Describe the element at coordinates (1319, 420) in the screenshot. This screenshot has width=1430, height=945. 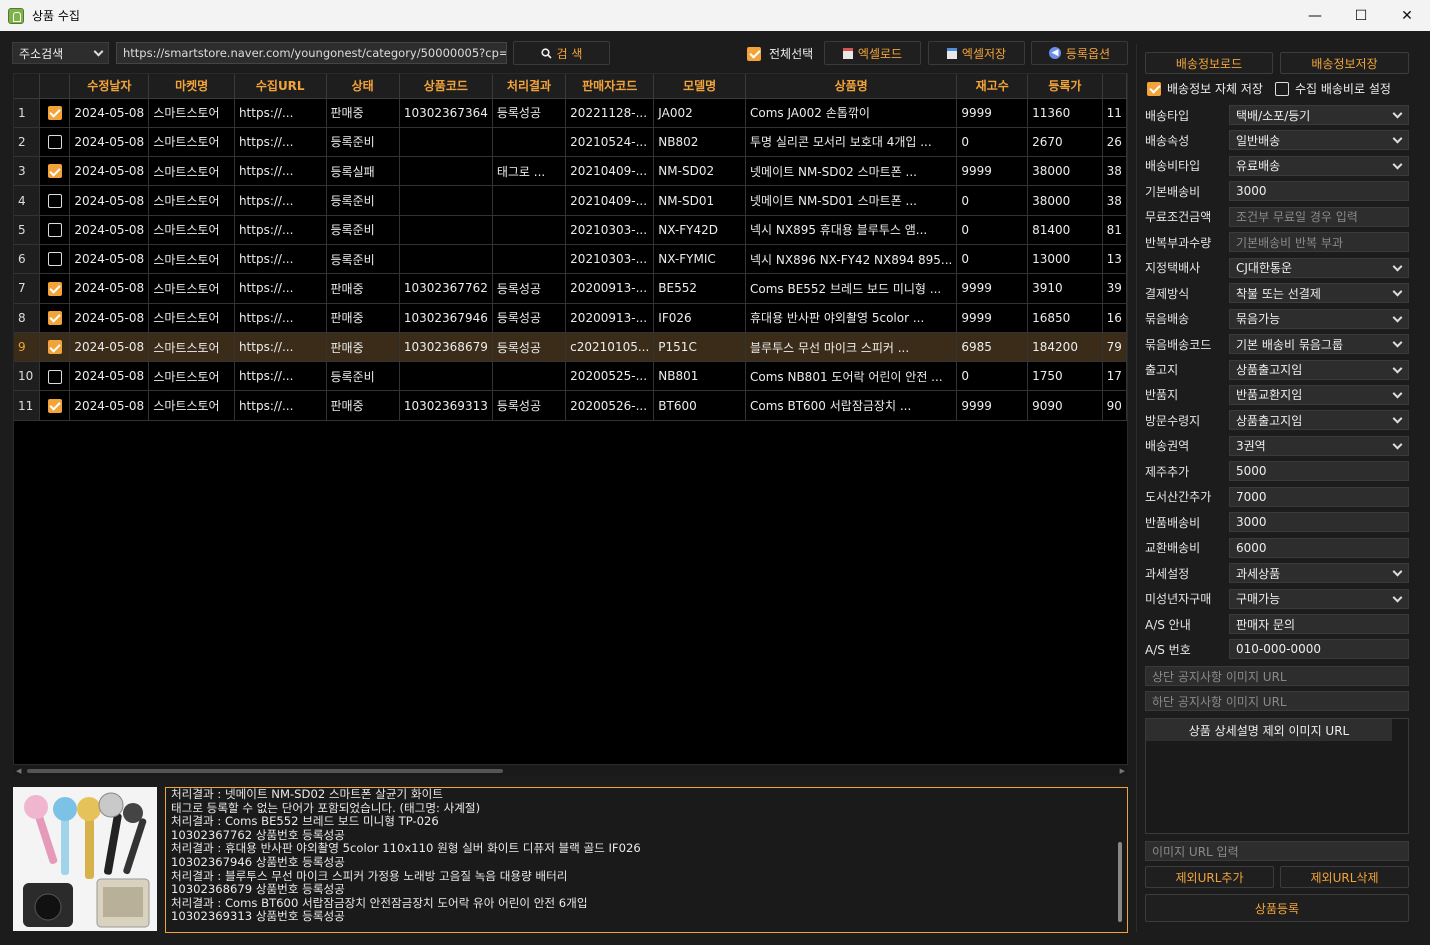
I see `field-select: 상품출고지임` at that location.